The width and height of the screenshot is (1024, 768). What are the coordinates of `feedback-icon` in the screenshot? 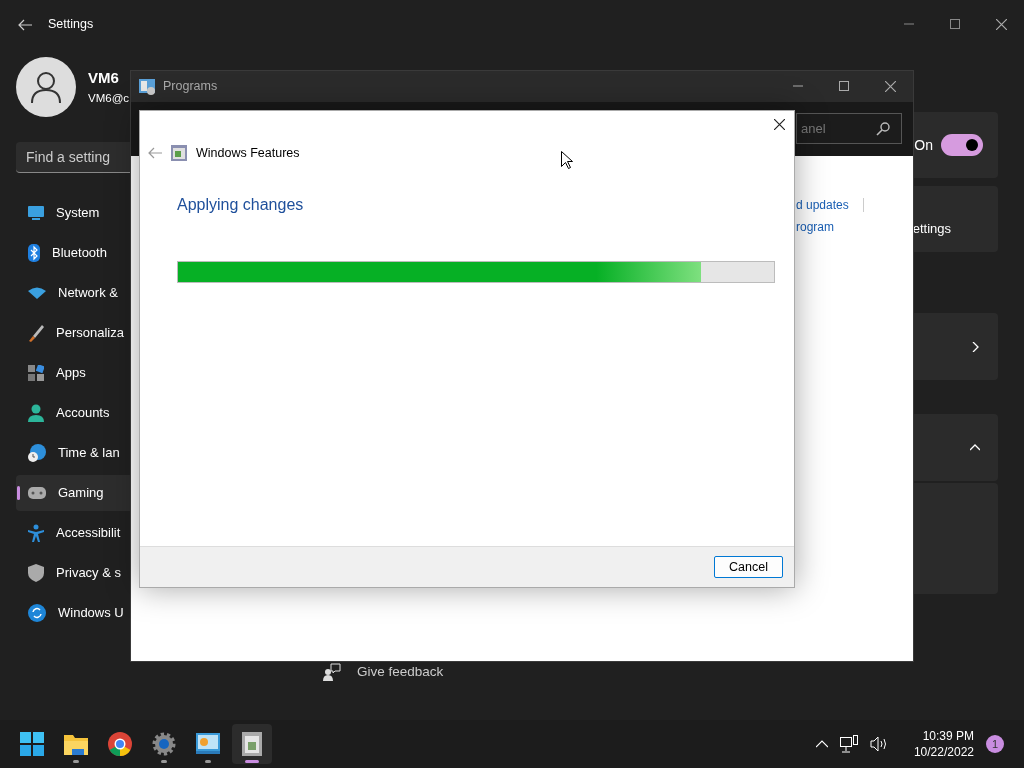 It's located at (332, 672).